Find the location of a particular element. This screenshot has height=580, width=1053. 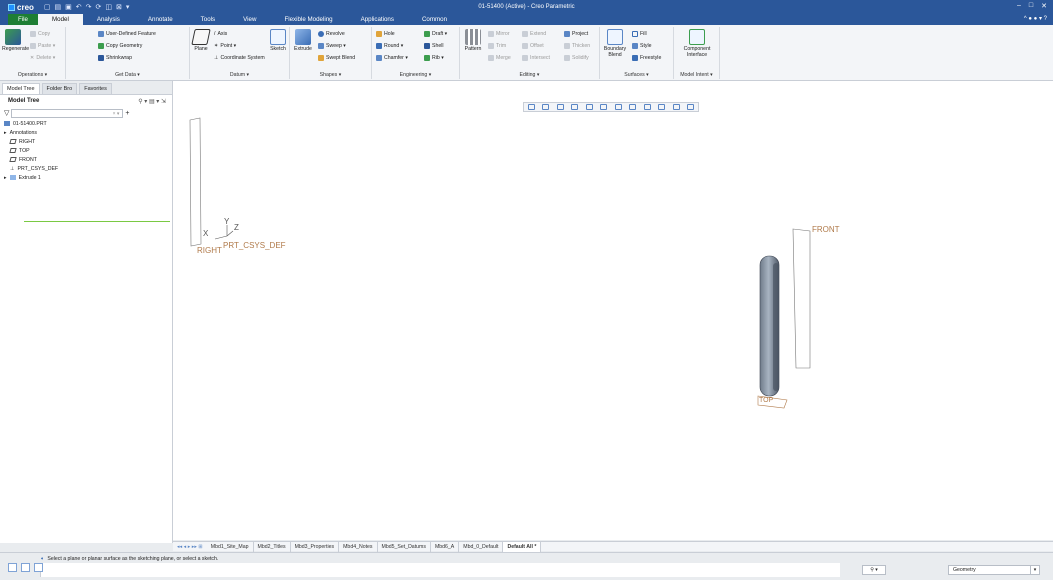

intersect-button: Intersect is located at coordinates (536, 58).